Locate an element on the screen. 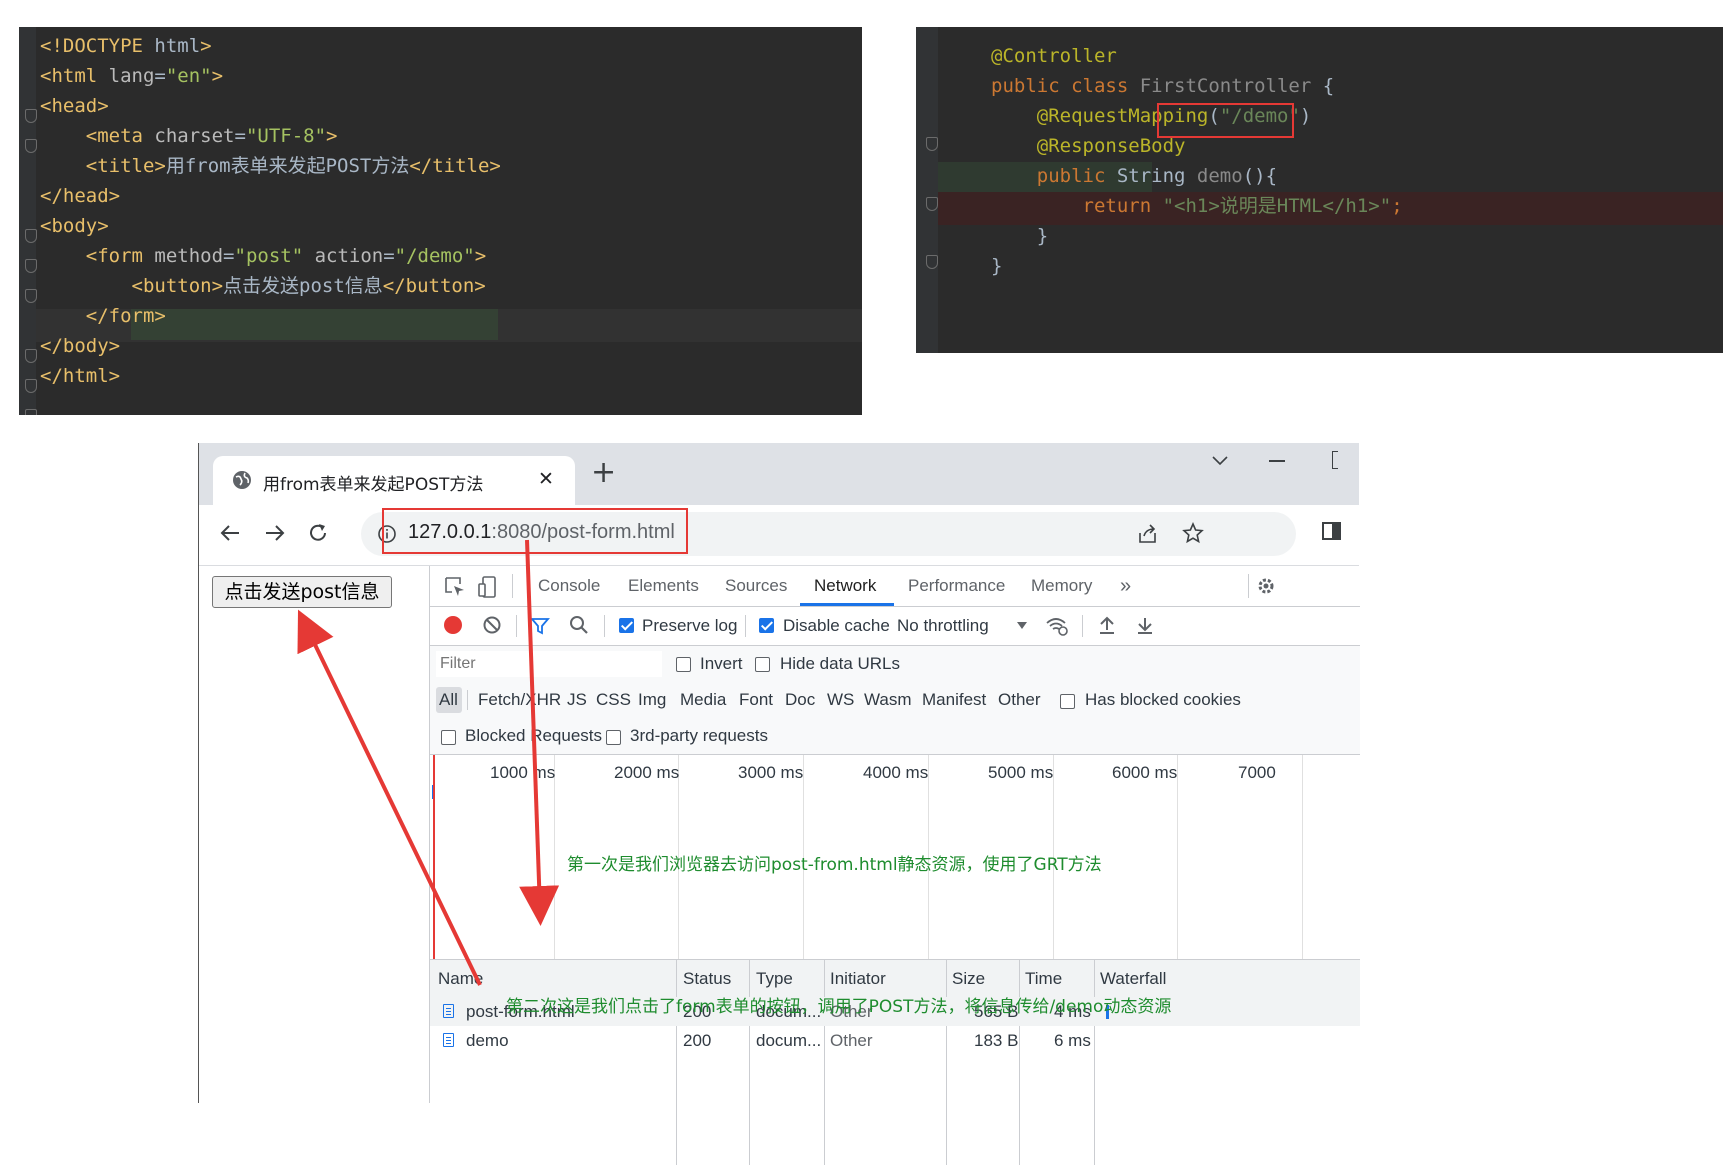  annotation-arrows is located at coordinates (428, 762).